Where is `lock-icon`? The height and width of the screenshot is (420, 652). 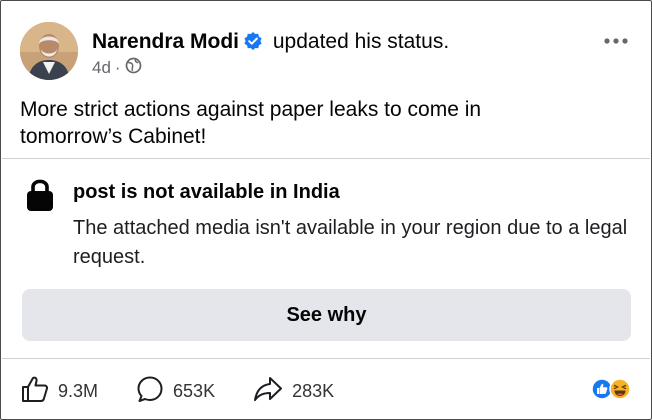 lock-icon is located at coordinates (40, 197).